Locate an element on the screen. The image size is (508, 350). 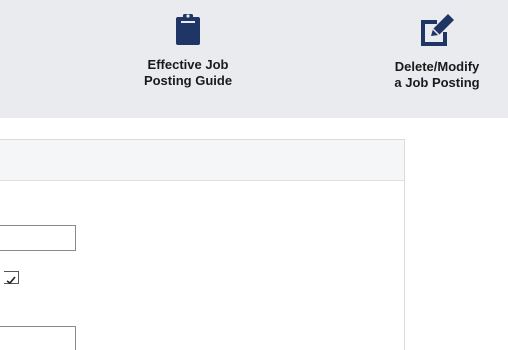
clipboard-icon is located at coordinates (188, 31).